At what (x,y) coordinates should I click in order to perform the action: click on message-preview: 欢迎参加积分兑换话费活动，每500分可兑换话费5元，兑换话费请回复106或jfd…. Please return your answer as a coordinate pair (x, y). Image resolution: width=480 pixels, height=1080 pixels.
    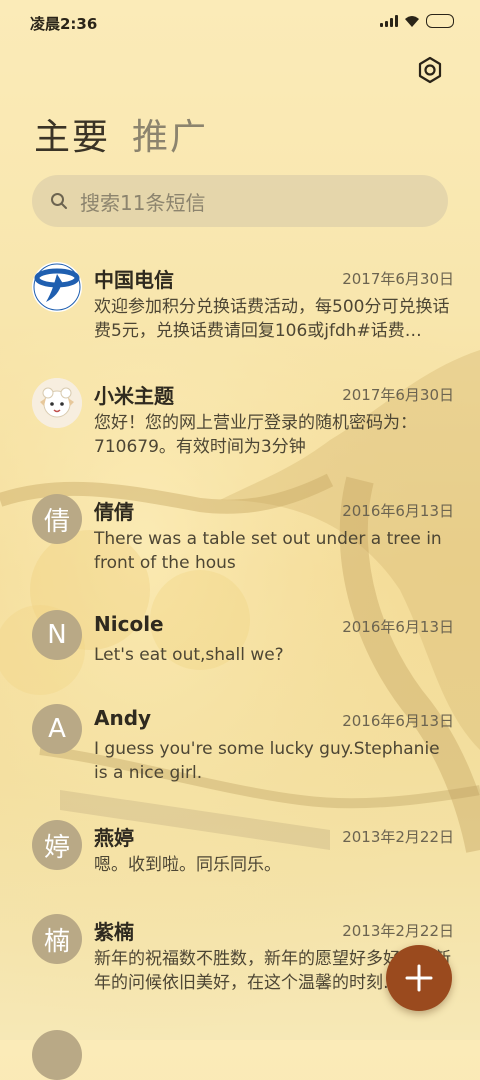
    Looking at the image, I should click on (272, 319).